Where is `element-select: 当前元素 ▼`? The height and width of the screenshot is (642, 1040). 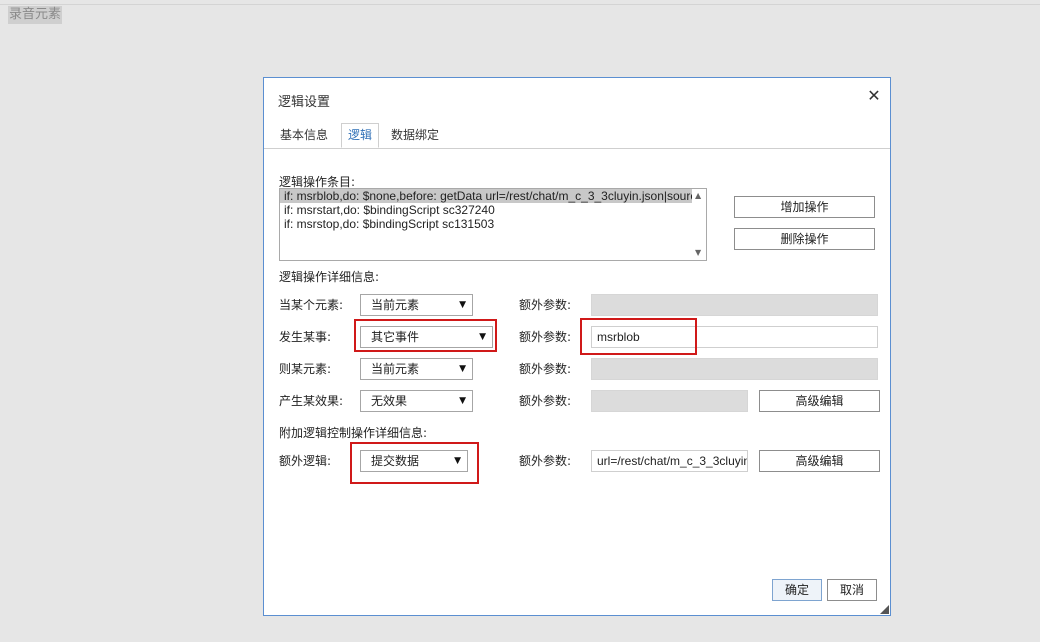
element-select: 当前元素 ▼ is located at coordinates (416, 305).